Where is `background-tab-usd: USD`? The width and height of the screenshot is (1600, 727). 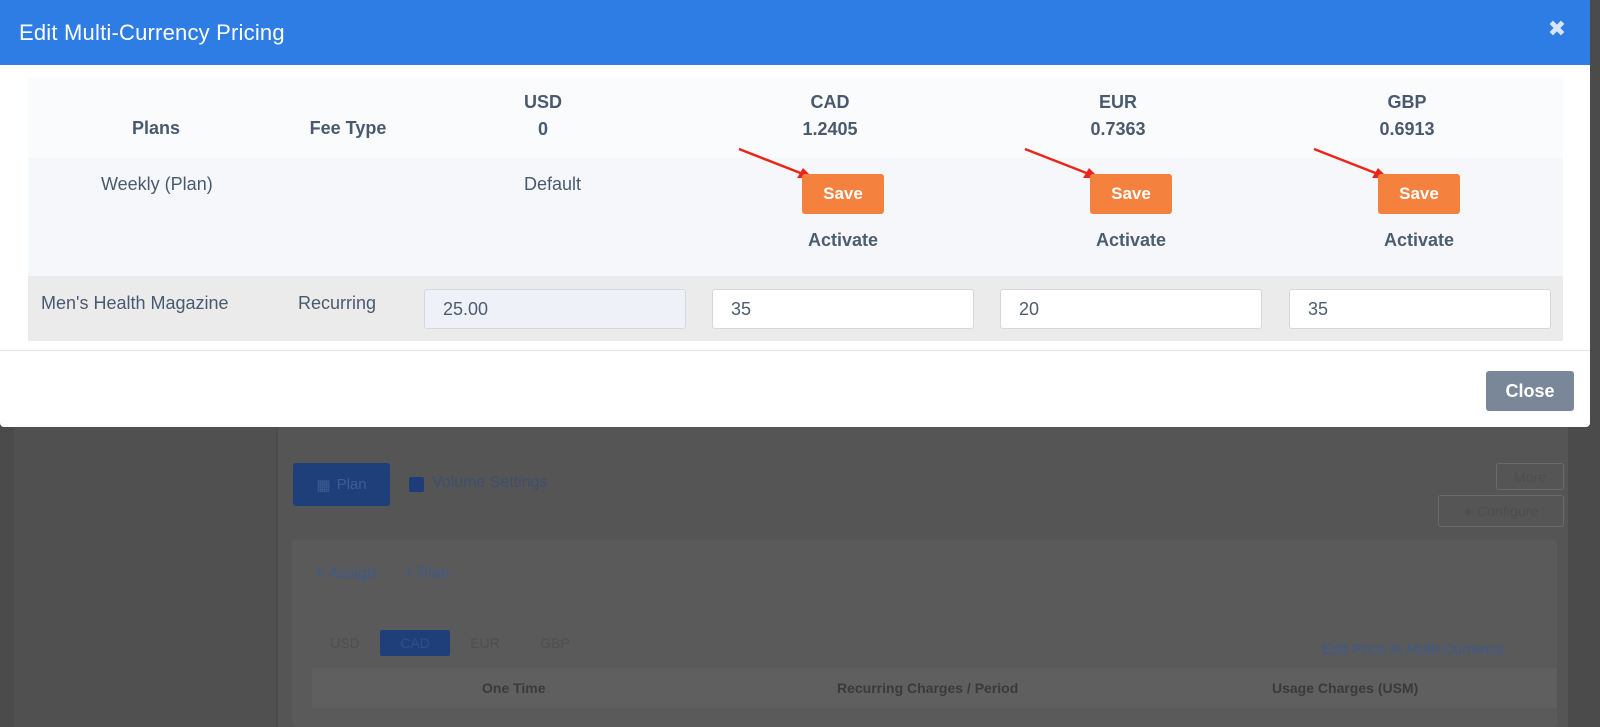 background-tab-usd: USD is located at coordinates (345, 643).